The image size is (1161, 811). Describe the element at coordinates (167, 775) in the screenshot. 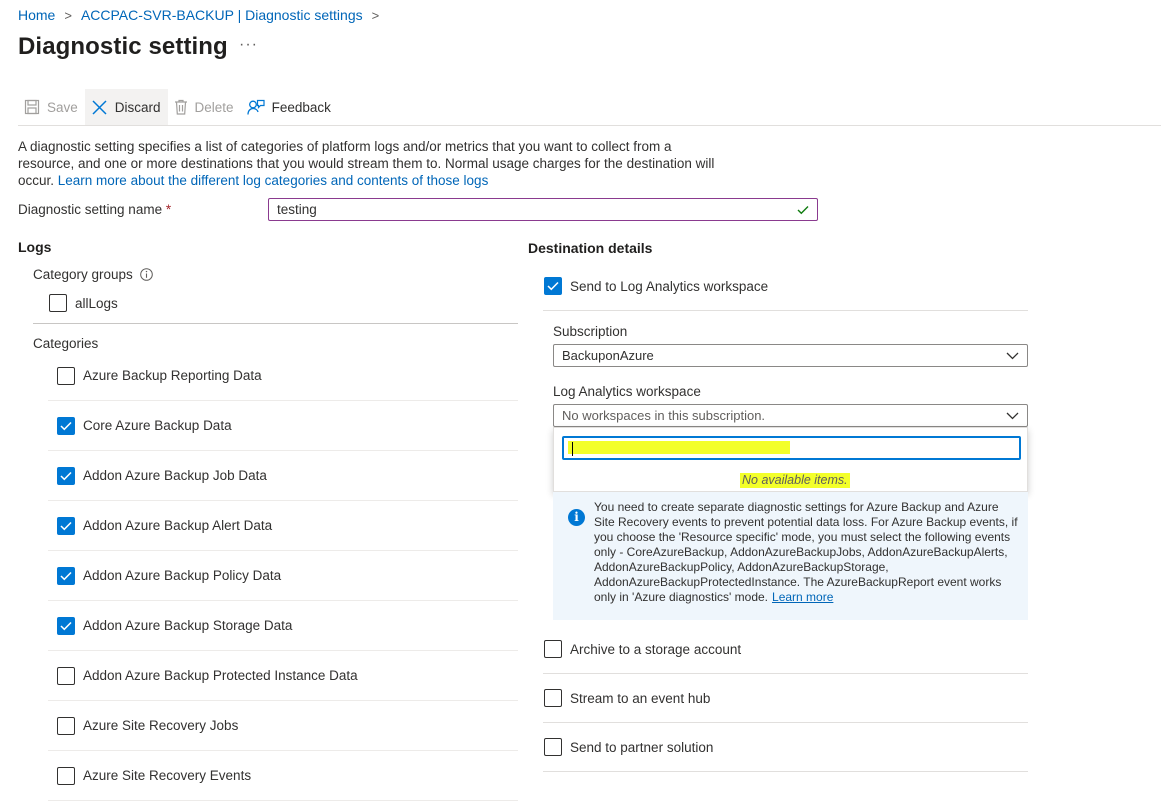

I see `category-label: Azure Site Recovery Events` at that location.